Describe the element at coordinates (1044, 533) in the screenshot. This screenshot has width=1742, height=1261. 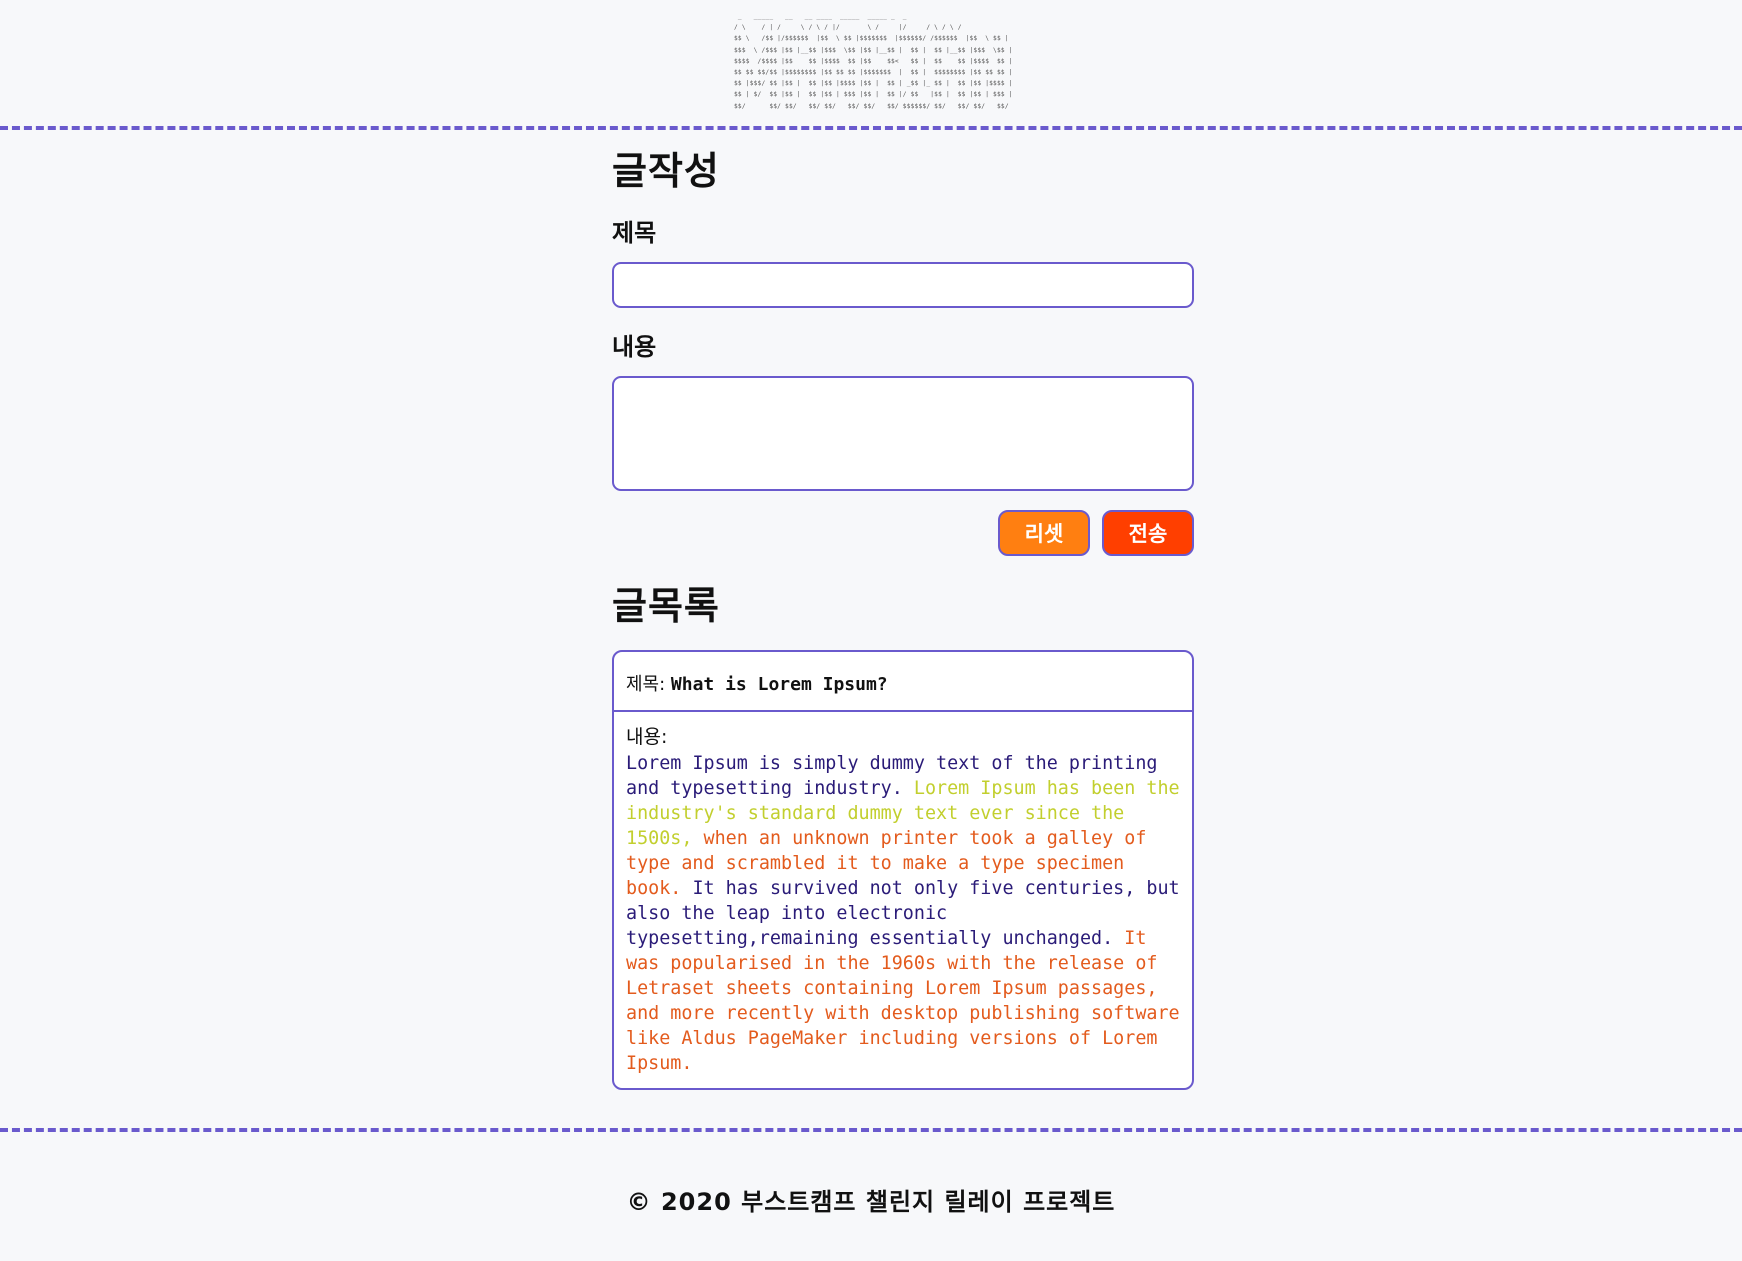
I see `reset-button: 리셋` at that location.